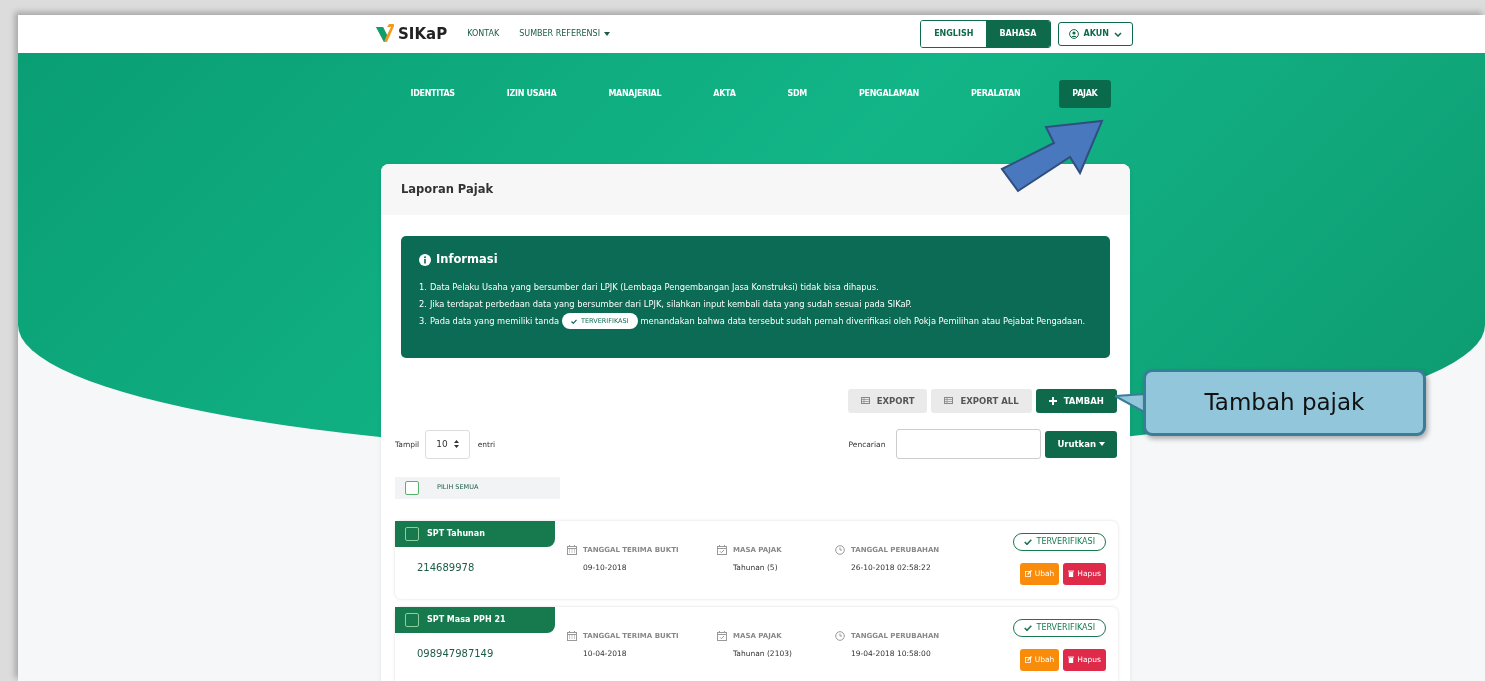 This screenshot has height=681, width=1485. I want to click on export-button: EXPORT ALL, so click(981, 401).